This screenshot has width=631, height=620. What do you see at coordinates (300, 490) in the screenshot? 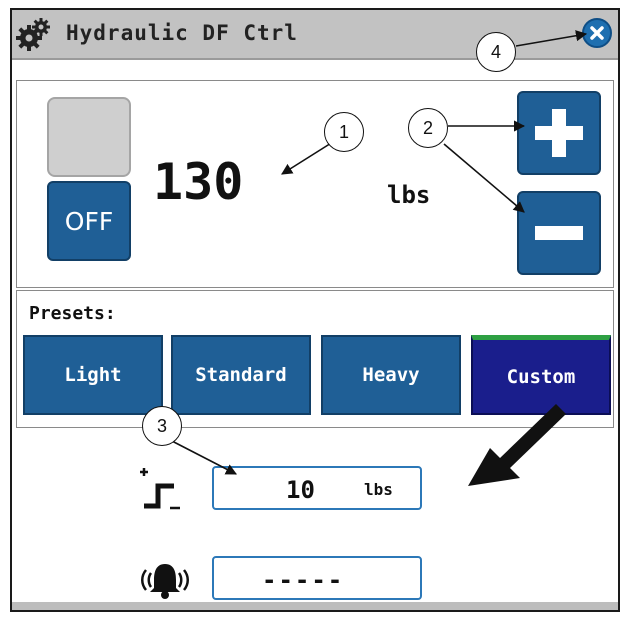
I see `increment-value: 10` at bounding box center [300, 490].